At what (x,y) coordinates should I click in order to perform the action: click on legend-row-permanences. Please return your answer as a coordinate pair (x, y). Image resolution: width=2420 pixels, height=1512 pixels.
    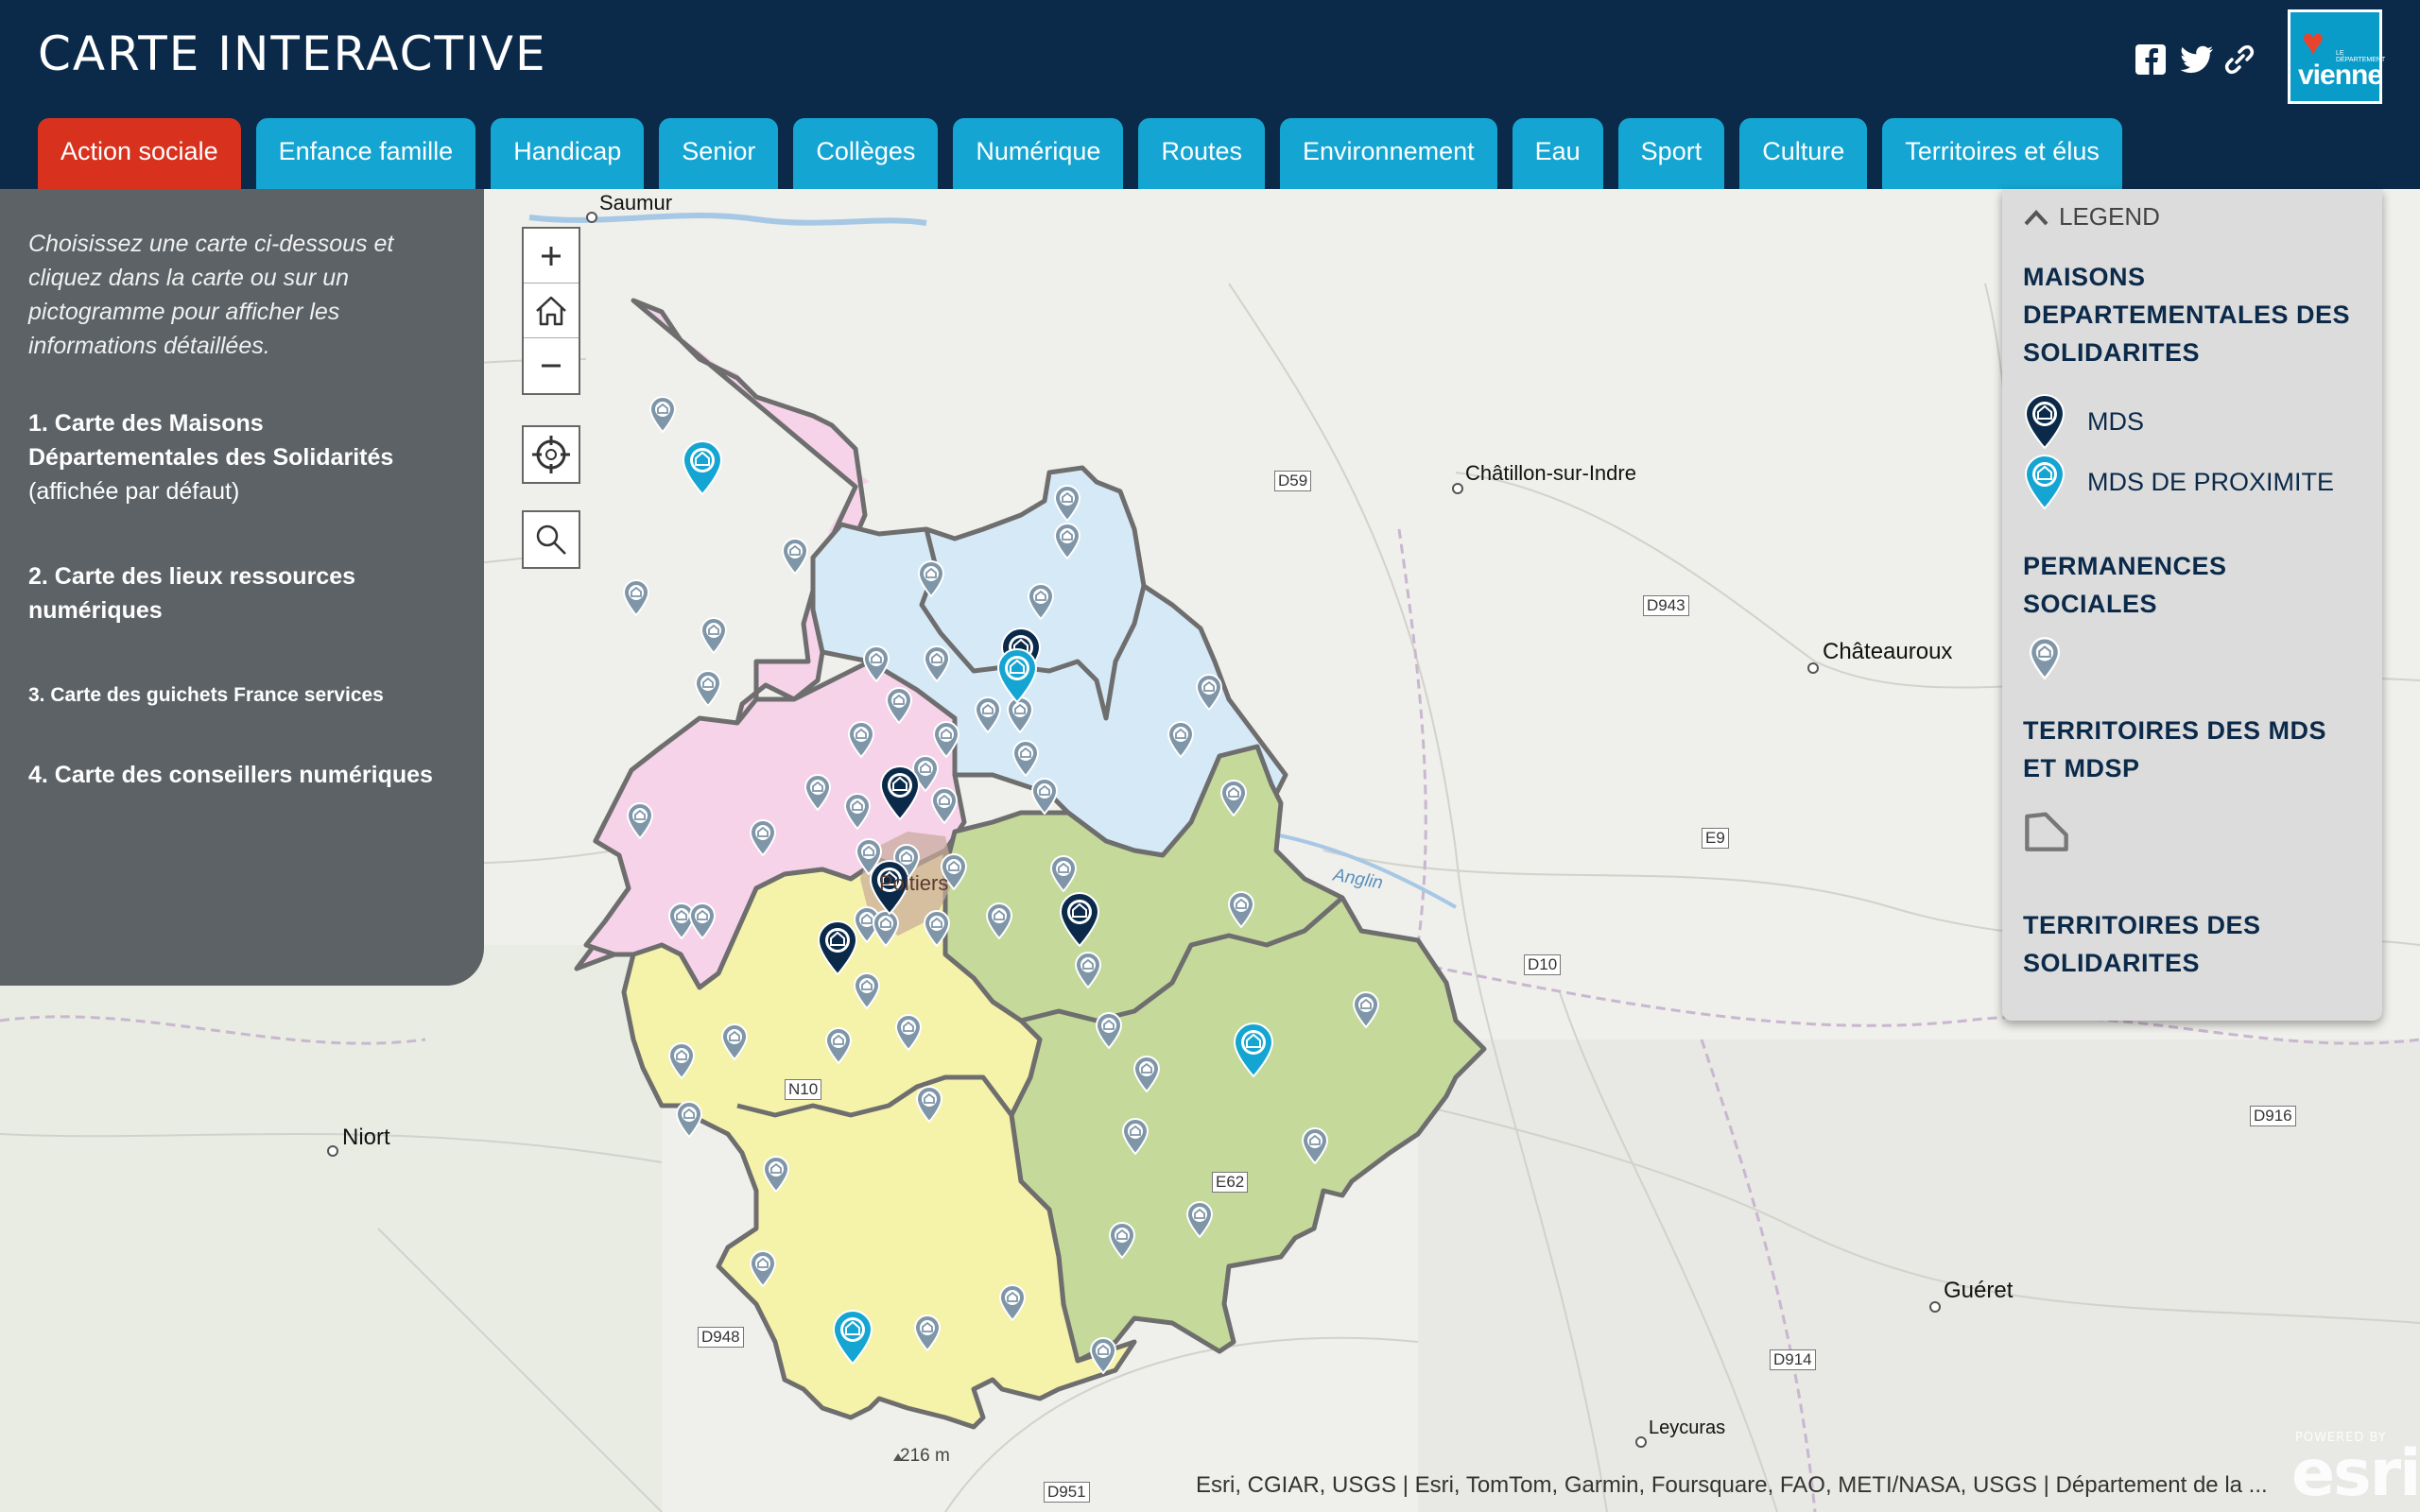
    Looking at the image, I should click on (2192, 657).